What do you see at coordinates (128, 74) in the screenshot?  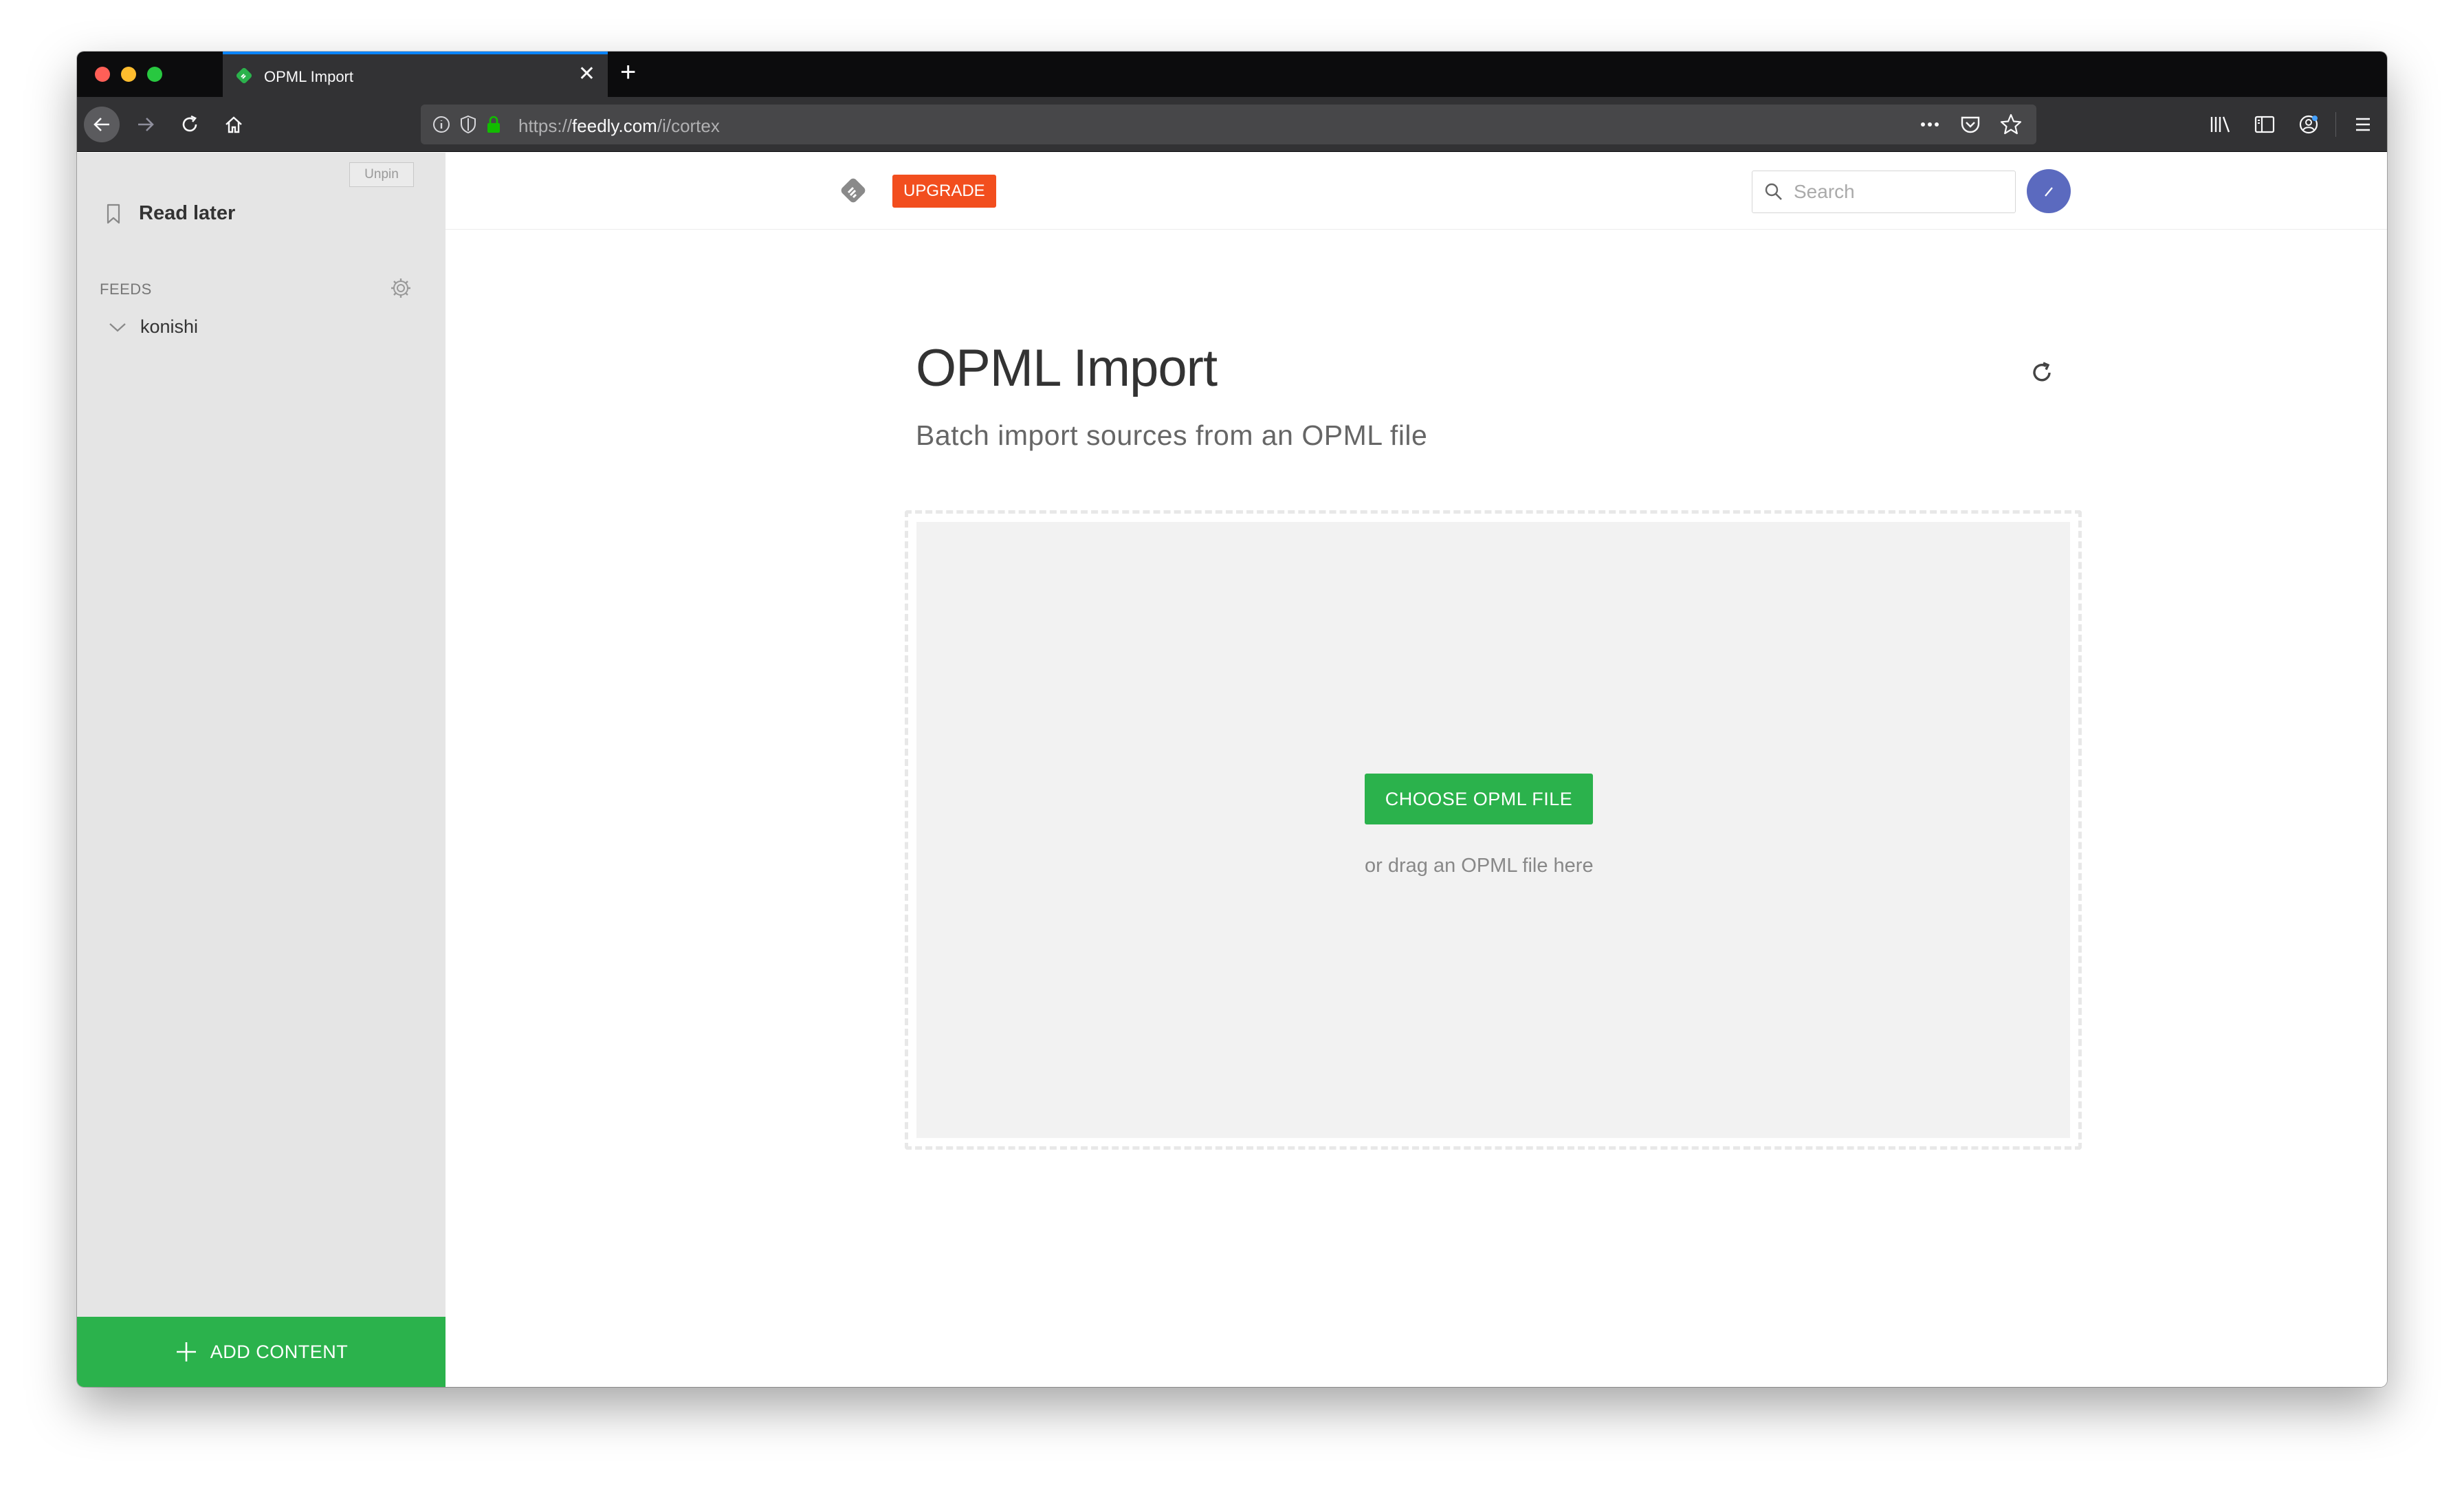 I see `minimize-window-button` at bounding box center [128, 74].